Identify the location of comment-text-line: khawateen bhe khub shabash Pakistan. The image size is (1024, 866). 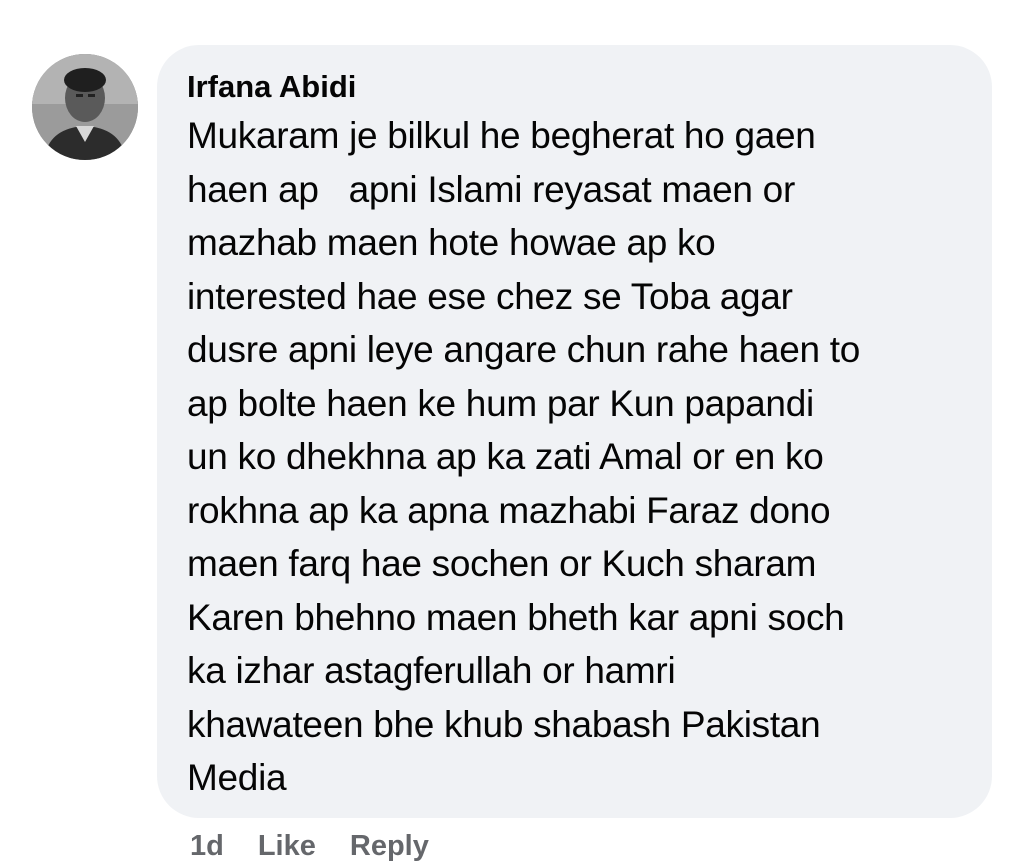
(504, 724).